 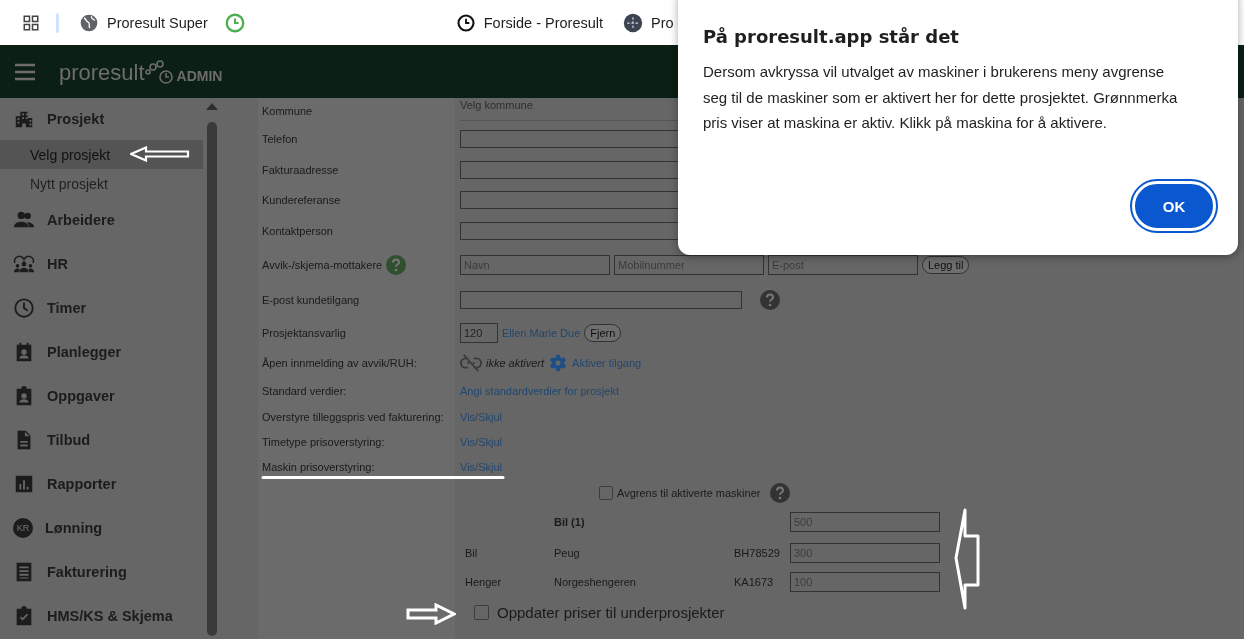 What do you see at coordinates (541, 332) in the screenshot?
I see `person-link: Ellen Marie Due` at bounding box center [541, 332].